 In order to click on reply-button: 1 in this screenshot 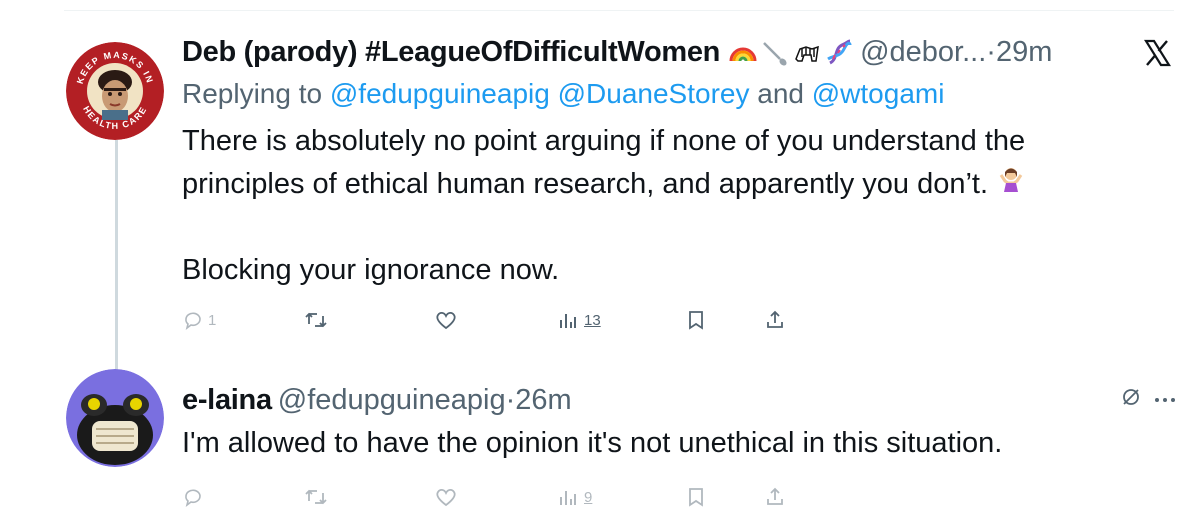, I will do `click(199, 320)`.